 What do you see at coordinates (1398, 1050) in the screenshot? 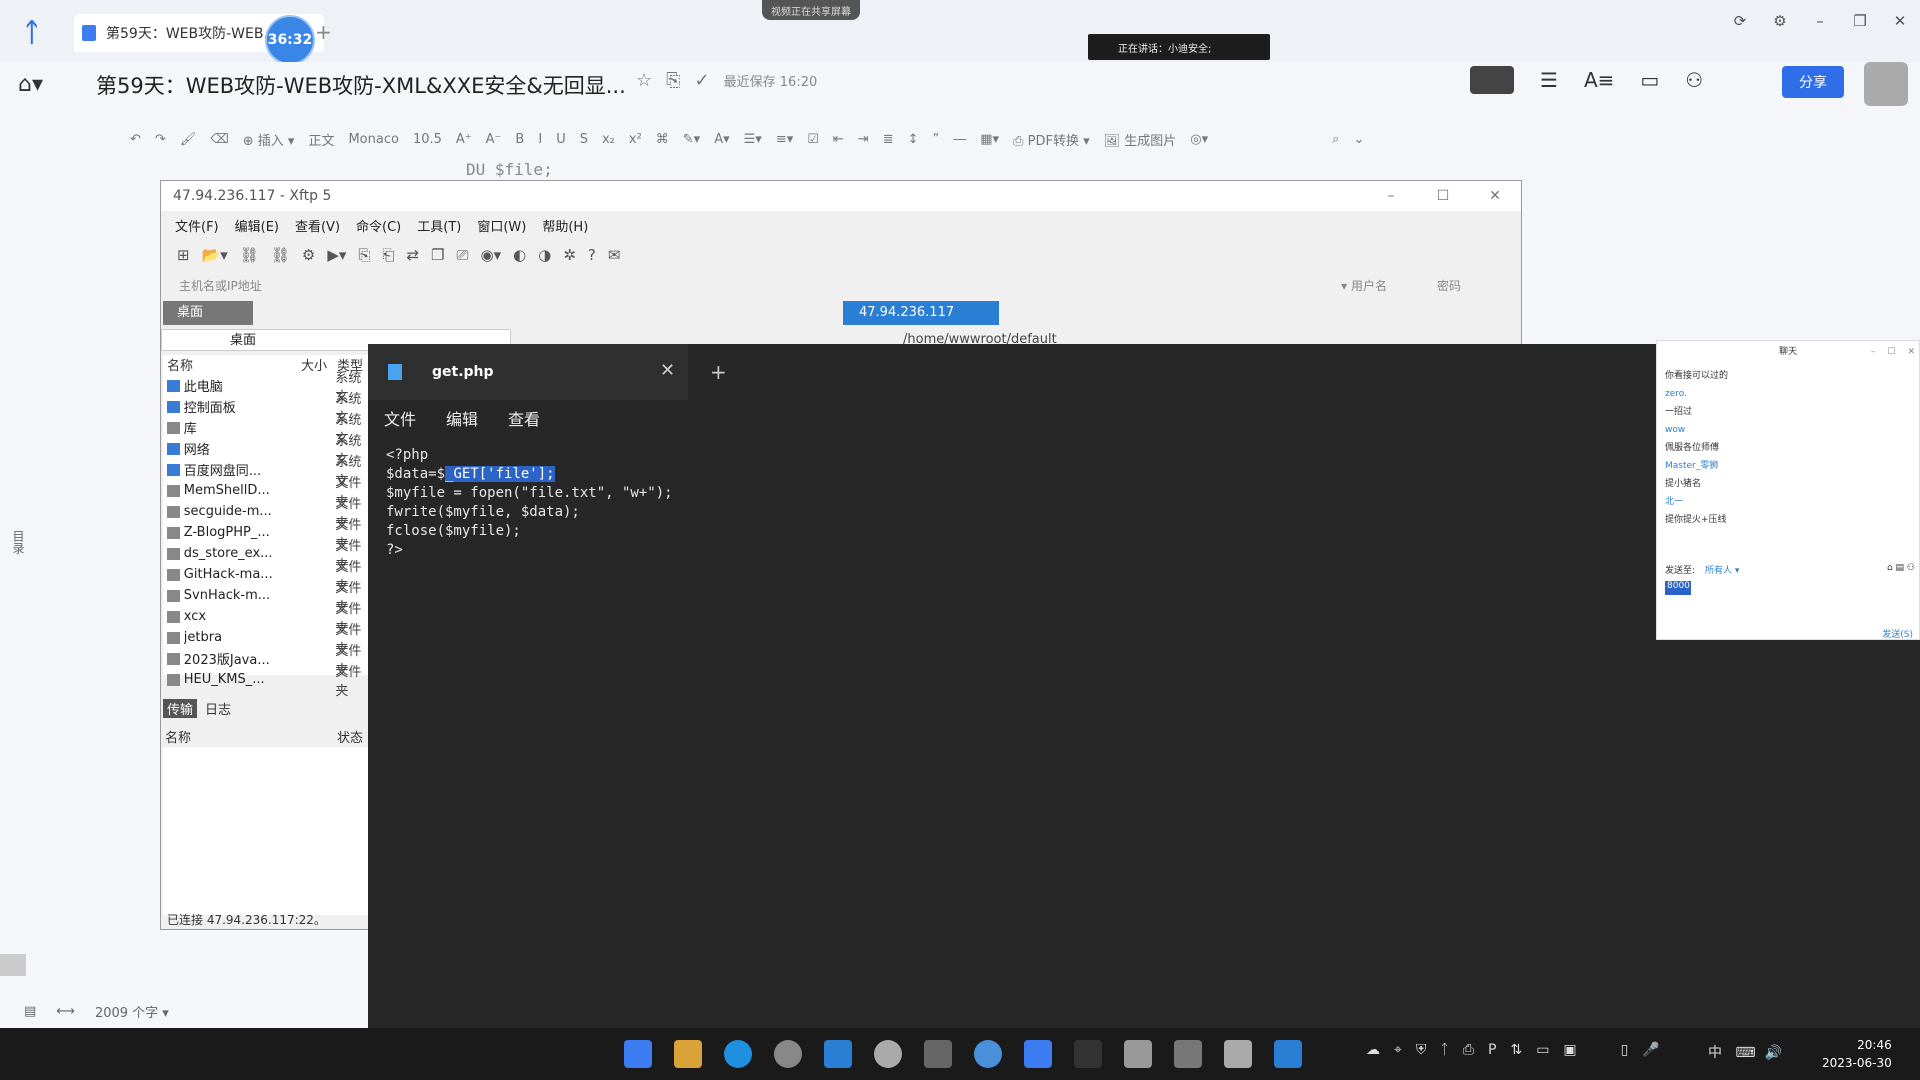
I see `tray-capture-icon: ⌖` at bounding box center [1398, 1050].